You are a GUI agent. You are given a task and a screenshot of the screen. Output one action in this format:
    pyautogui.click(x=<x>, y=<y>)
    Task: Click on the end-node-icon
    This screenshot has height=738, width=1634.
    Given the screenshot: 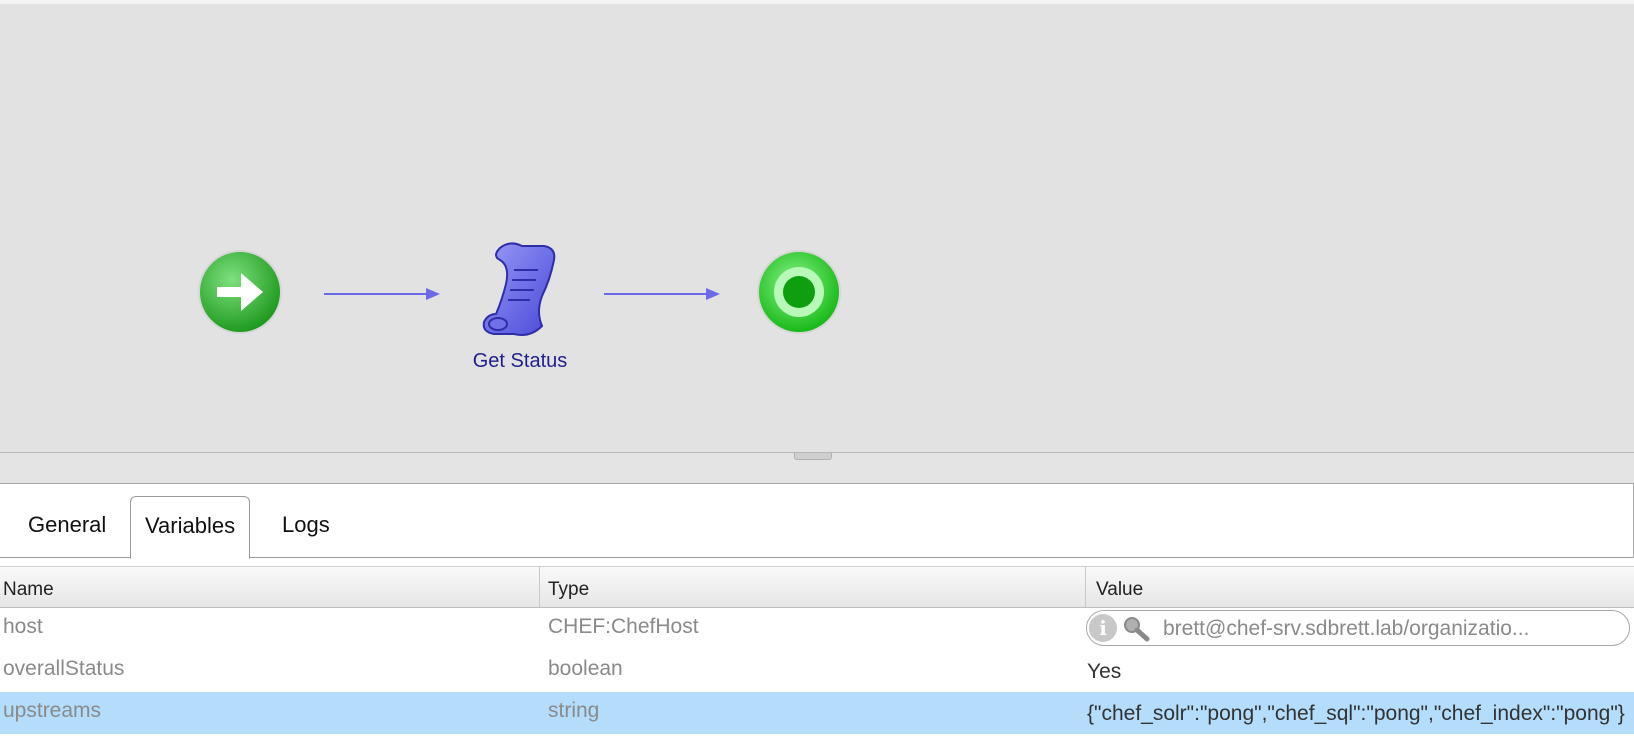 What is the action you would take?
    pyautogui.click(x=799, y=292)
    